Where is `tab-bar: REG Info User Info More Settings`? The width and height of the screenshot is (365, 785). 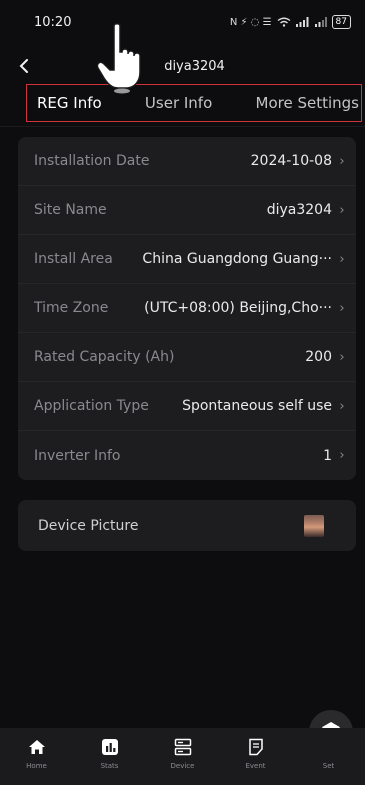 tab-bar: REG Info User Info More Settings is located at coordinates (194, 103).